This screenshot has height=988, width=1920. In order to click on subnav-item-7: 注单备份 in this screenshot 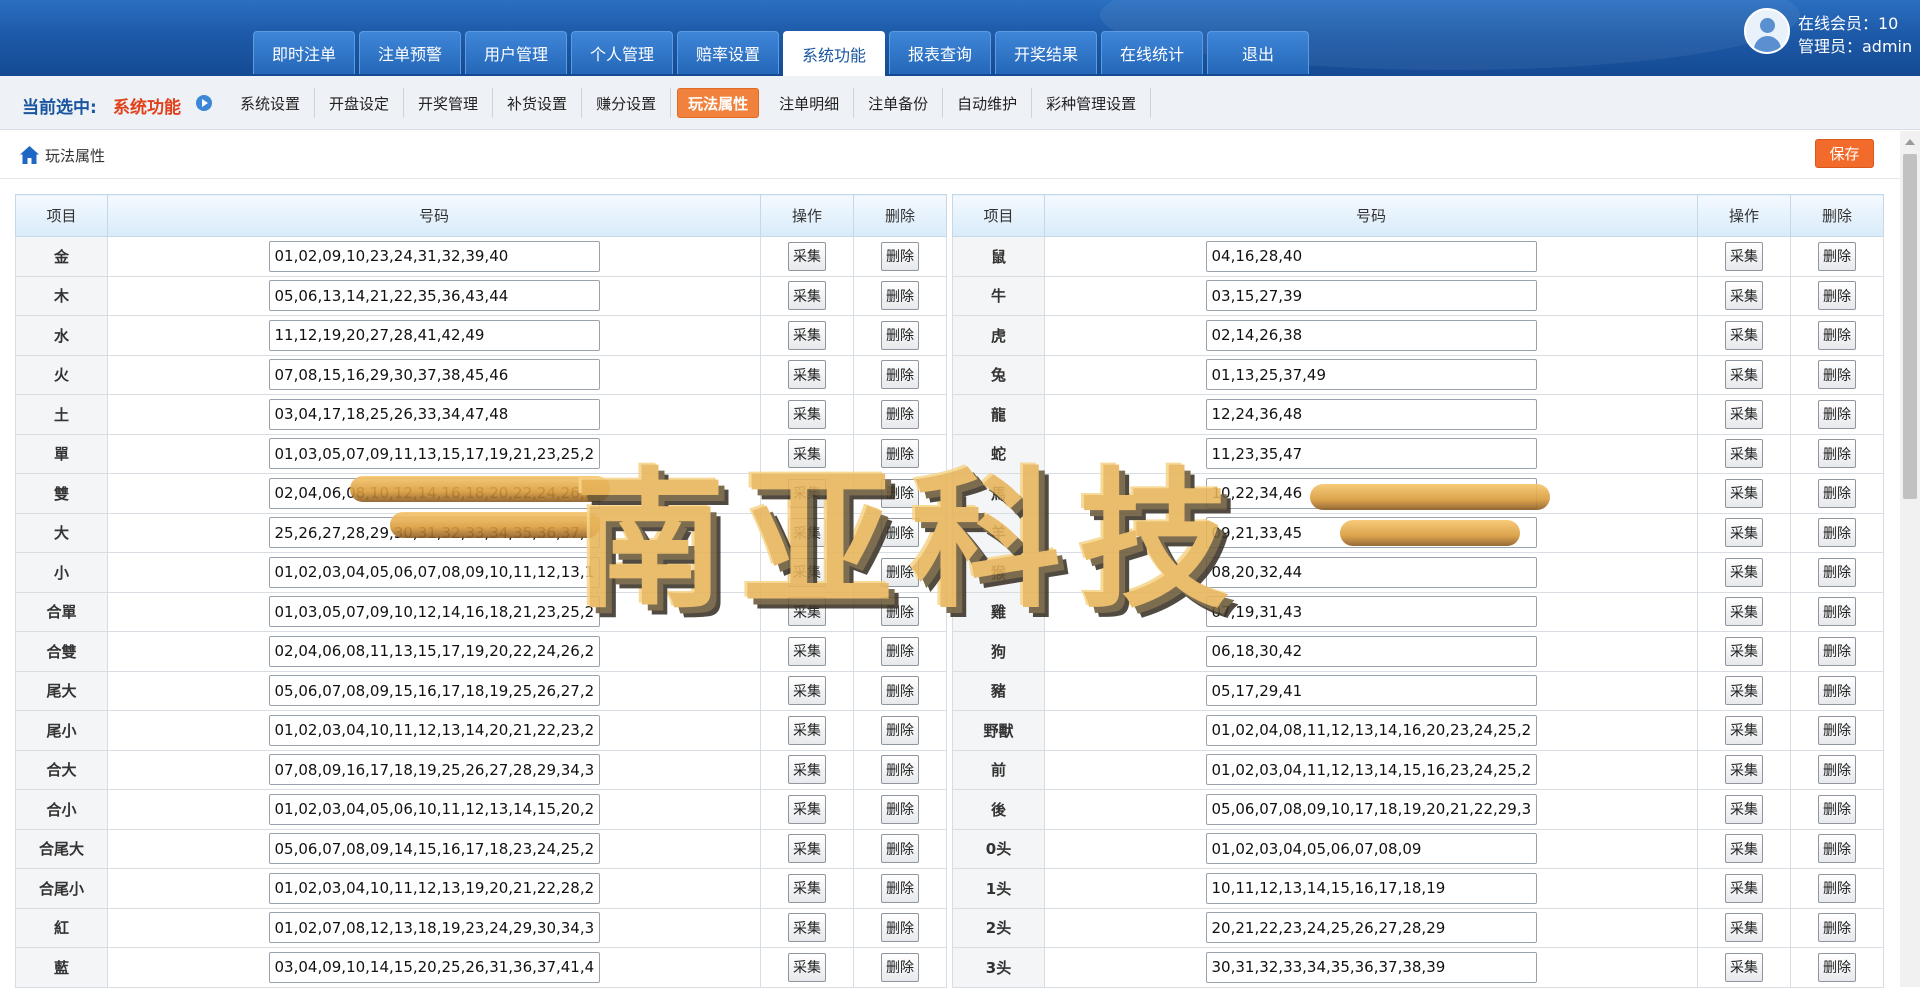, I will do `click(899, 103)`.